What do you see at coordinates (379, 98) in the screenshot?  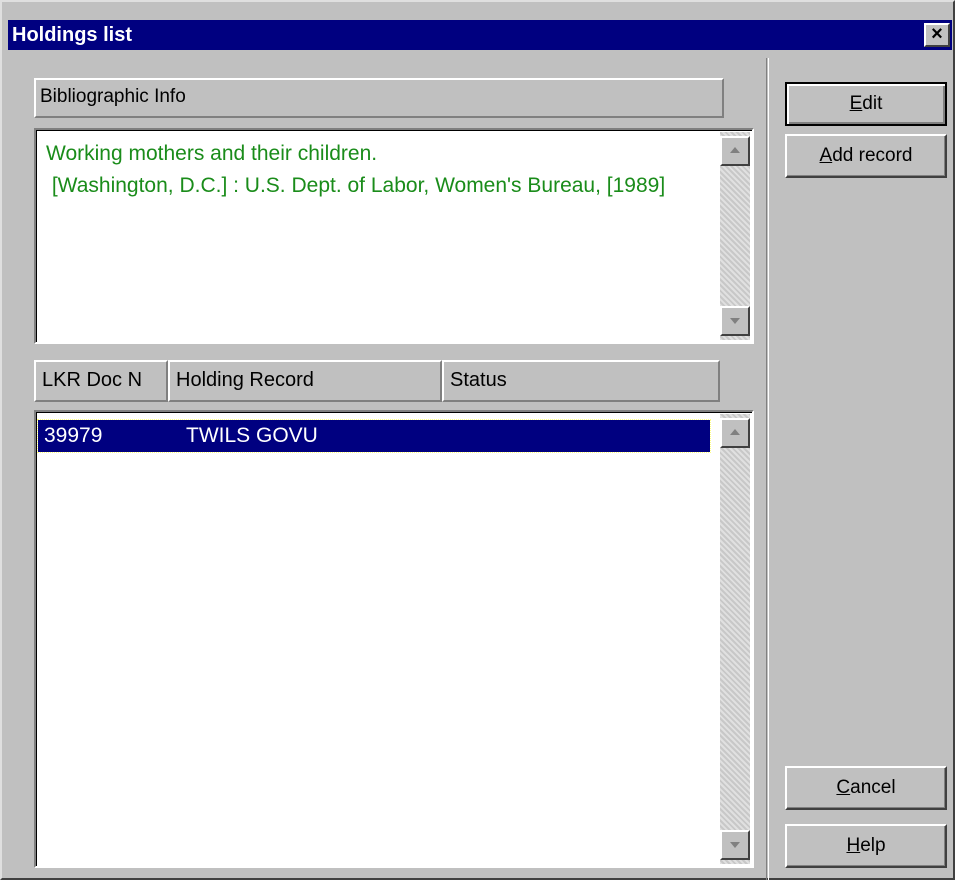 I see `bibliographic-info-label: Bibliographic Info` at bounding box center [379, 98].